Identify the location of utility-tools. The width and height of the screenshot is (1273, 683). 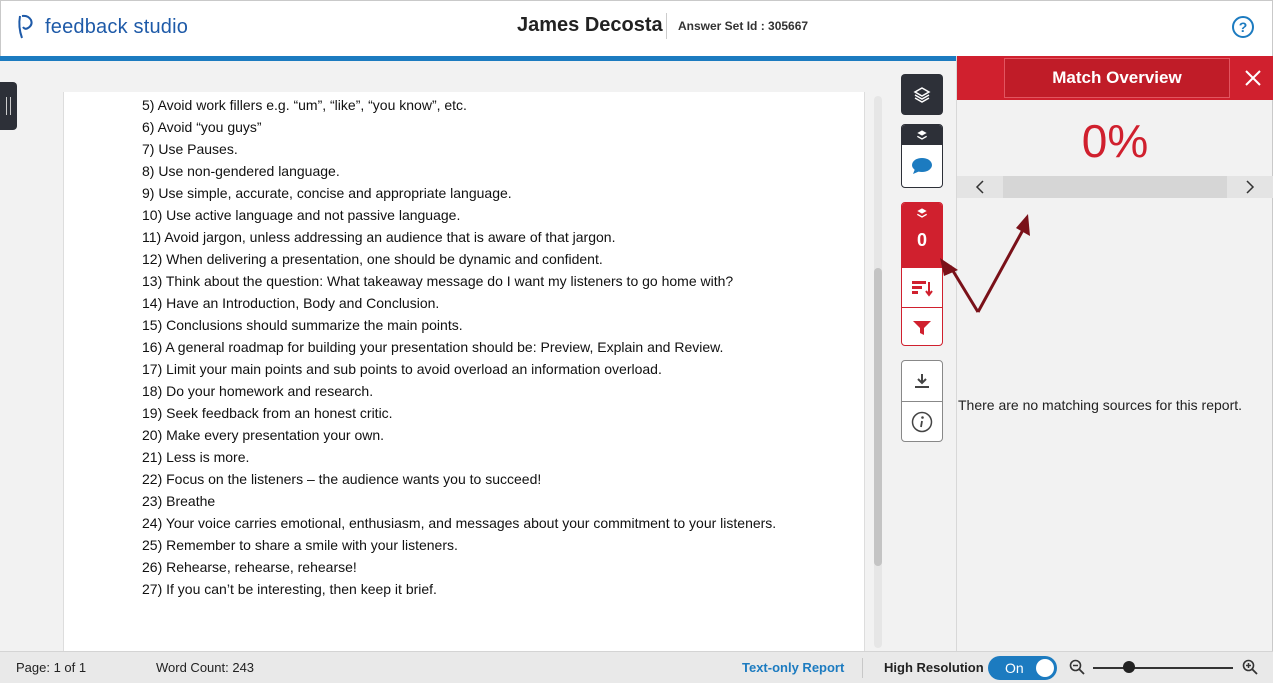
(922, 401).